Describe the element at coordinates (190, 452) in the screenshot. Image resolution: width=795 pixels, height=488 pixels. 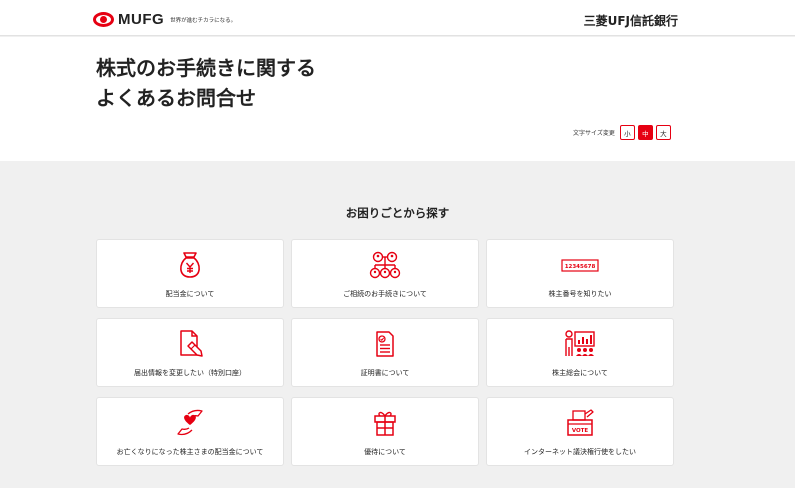
I see `card-label: お亡くなりになった株主さまの配当金について` at that location.